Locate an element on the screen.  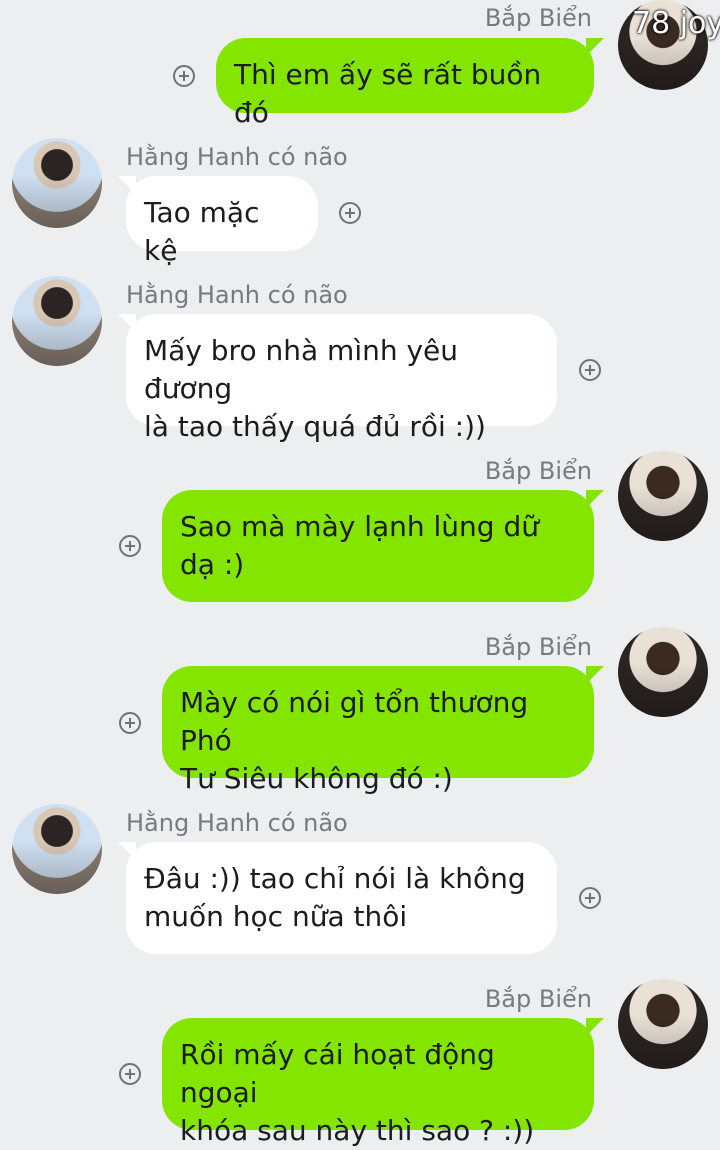
message-bubble: Thì em ấy sẽ rất buồn đó is located at coordinates (405, 83).